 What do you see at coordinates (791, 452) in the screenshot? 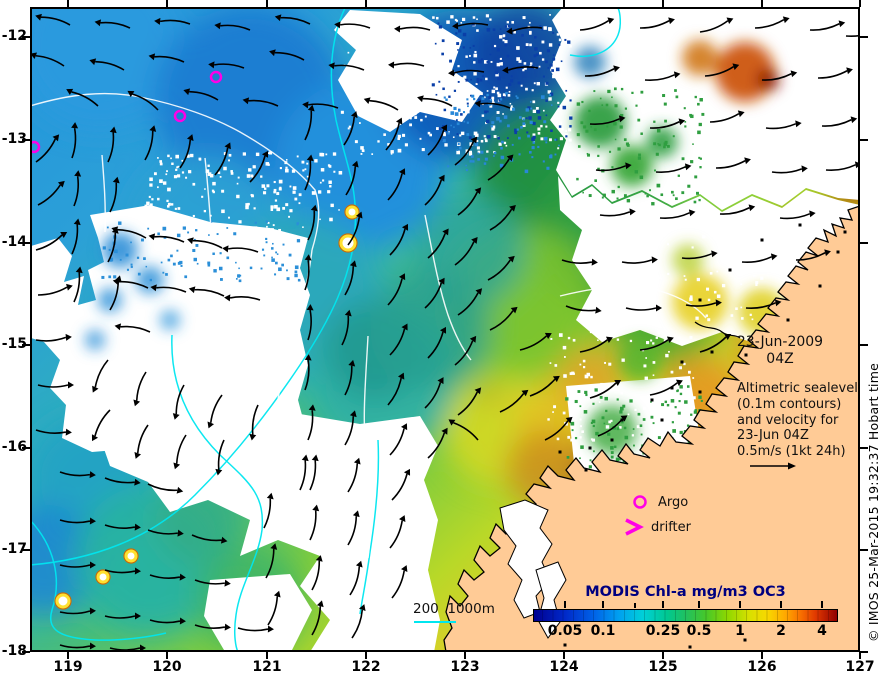
I see `info-line: 0.5m/s (1kt 24h)` at bounding box center [791, 452].